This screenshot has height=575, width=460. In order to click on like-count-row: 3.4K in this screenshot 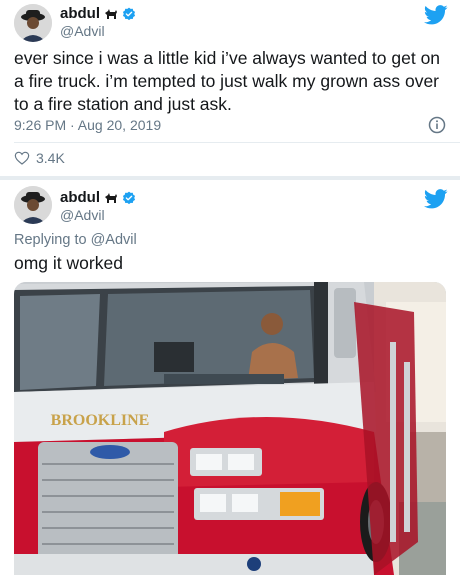, I will do `click(39, 158)`.